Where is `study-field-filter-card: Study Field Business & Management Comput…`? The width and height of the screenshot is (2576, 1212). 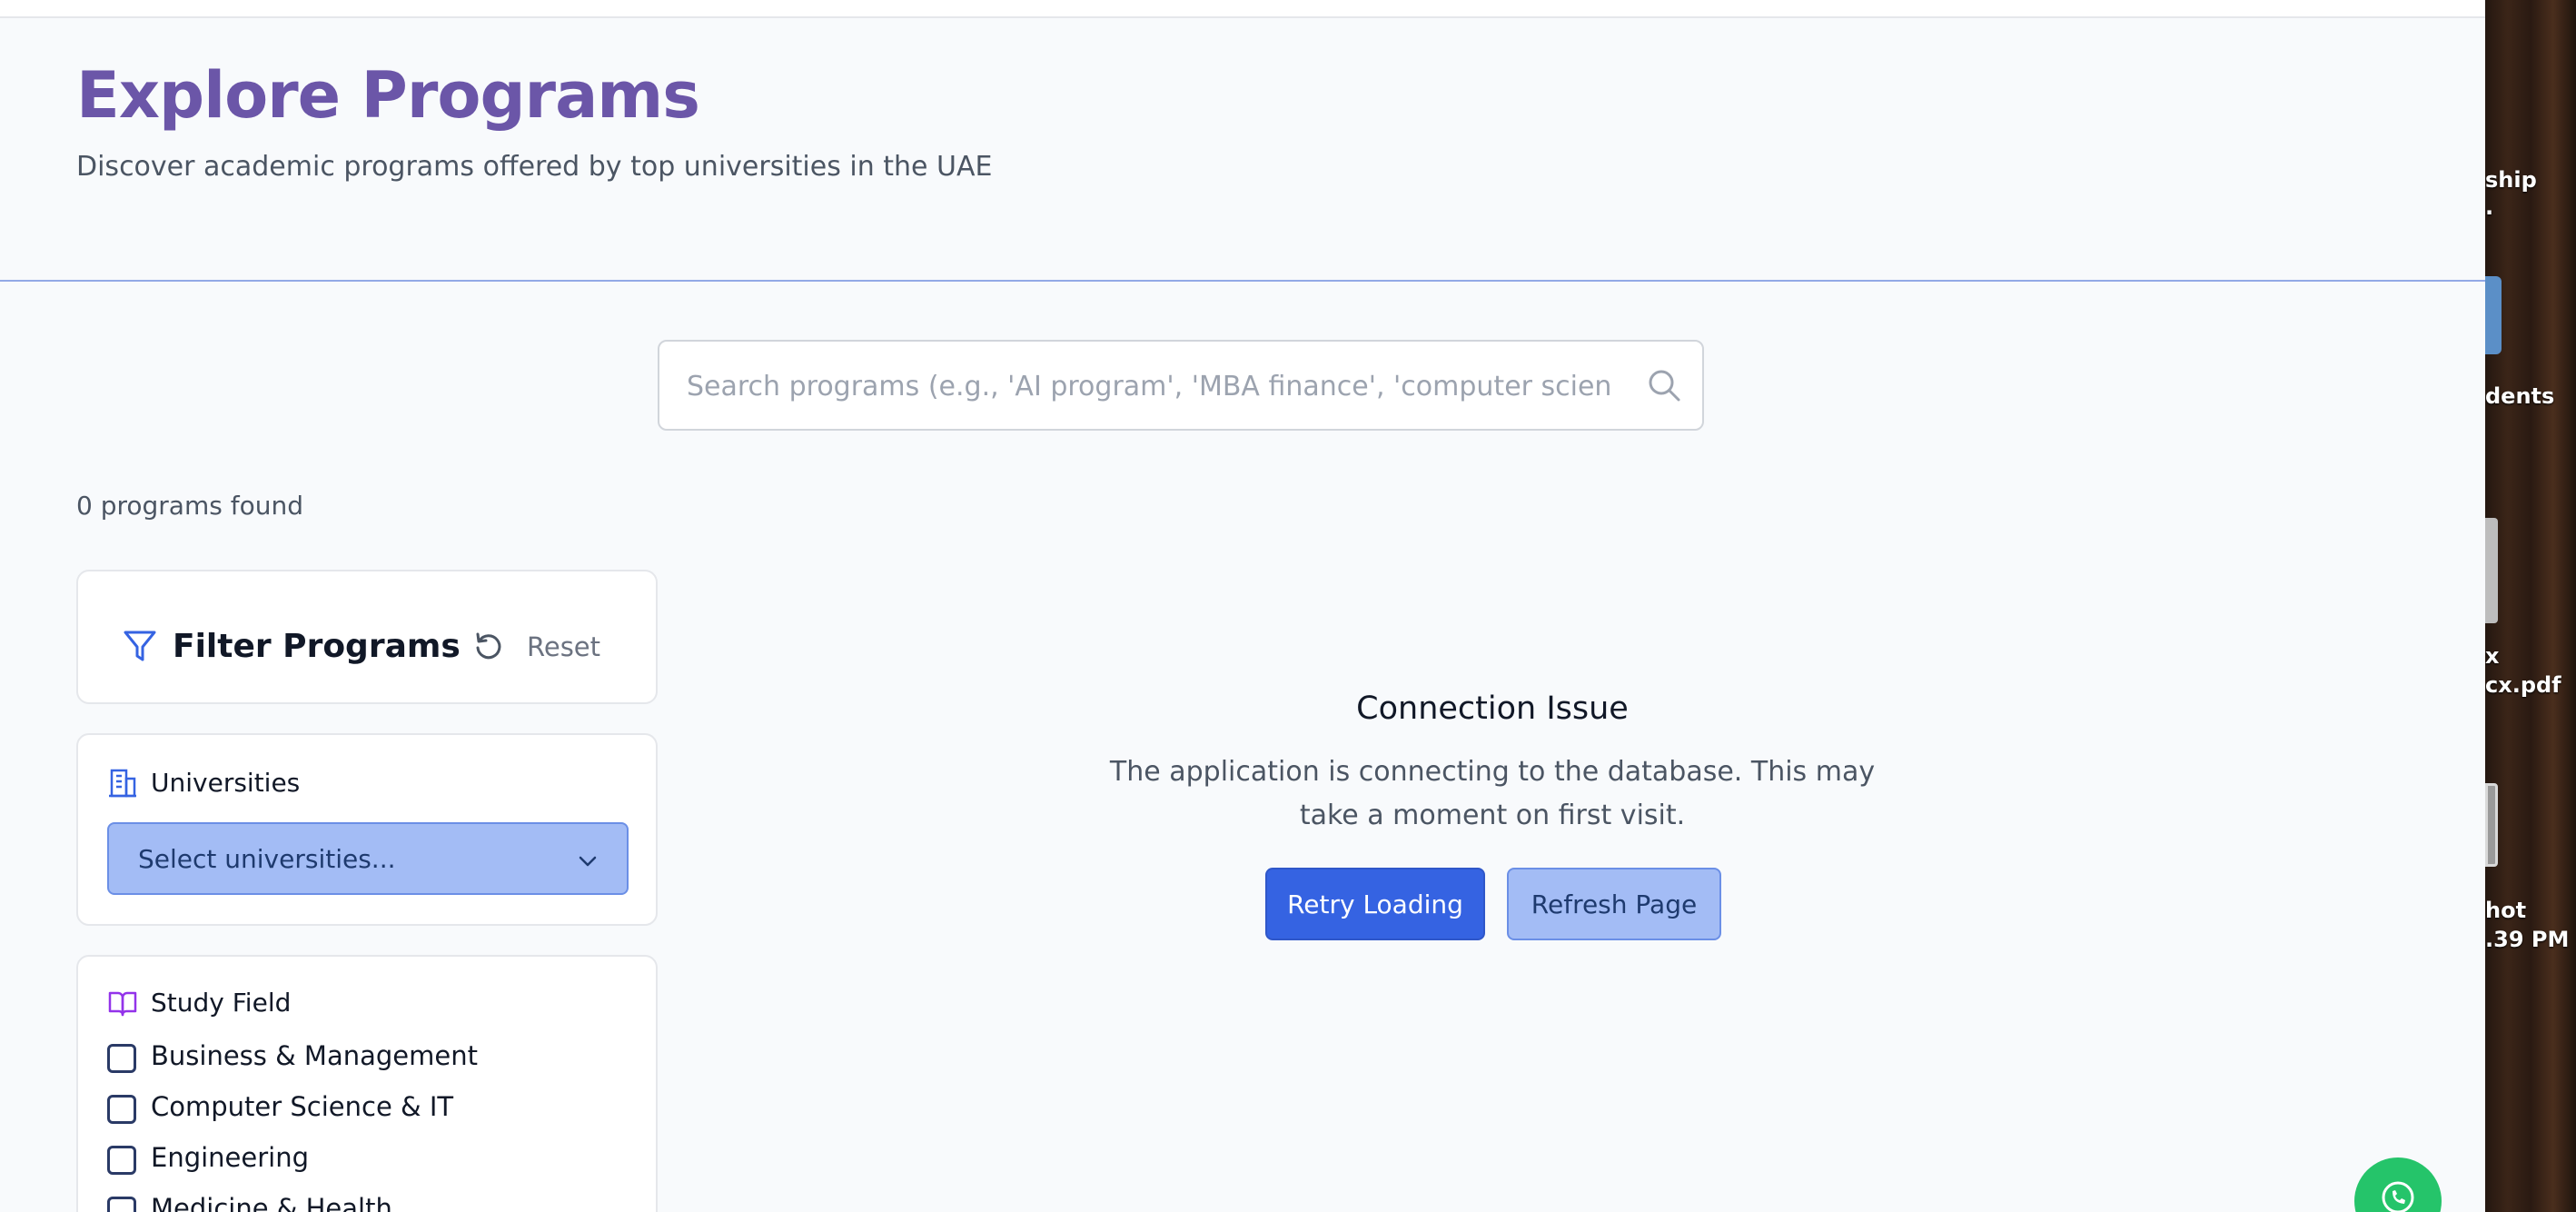 study-field-filter-card: Study Field Business & Management Comput… is located at coordinates (367, 1083).